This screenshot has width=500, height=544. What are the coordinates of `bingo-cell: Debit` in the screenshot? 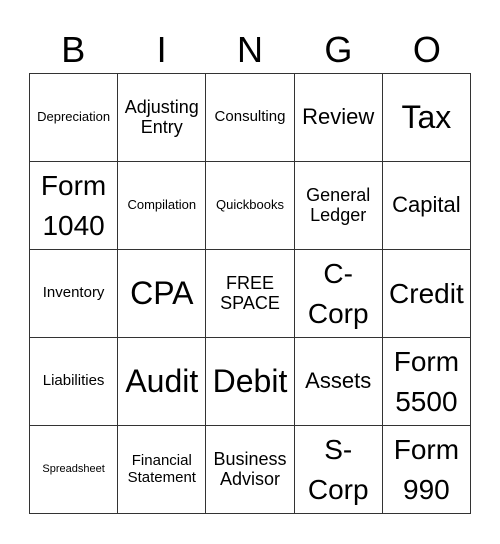 It's located at (250, 382).